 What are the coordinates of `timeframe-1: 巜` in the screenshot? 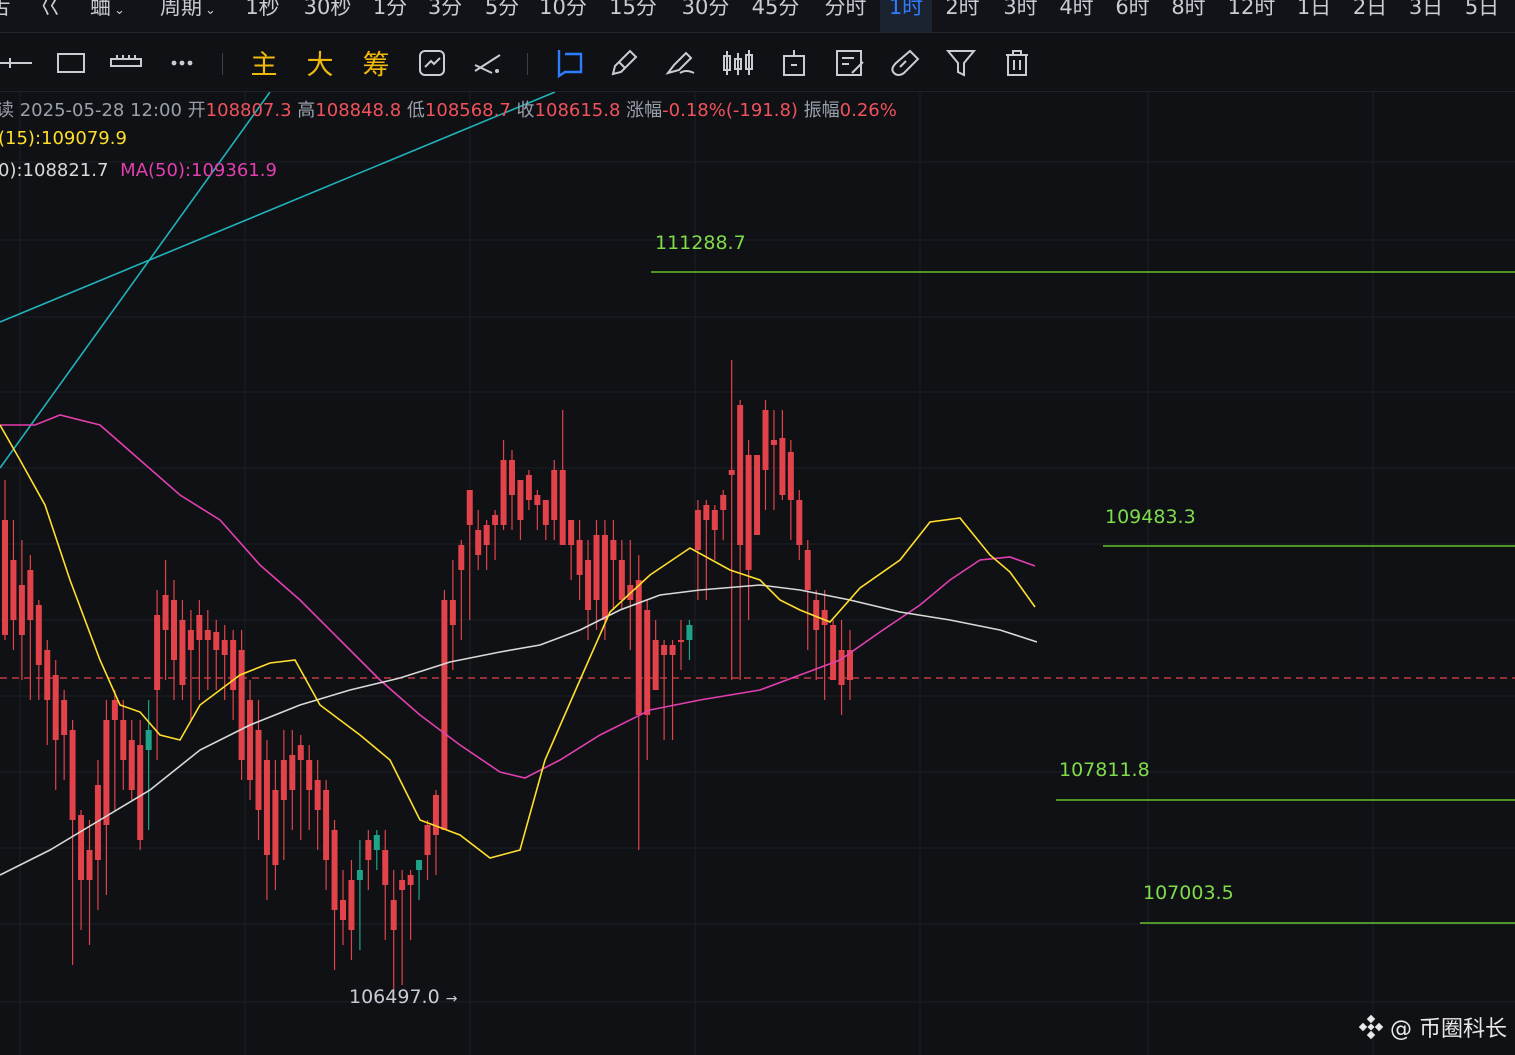 It's located at (50, 16).